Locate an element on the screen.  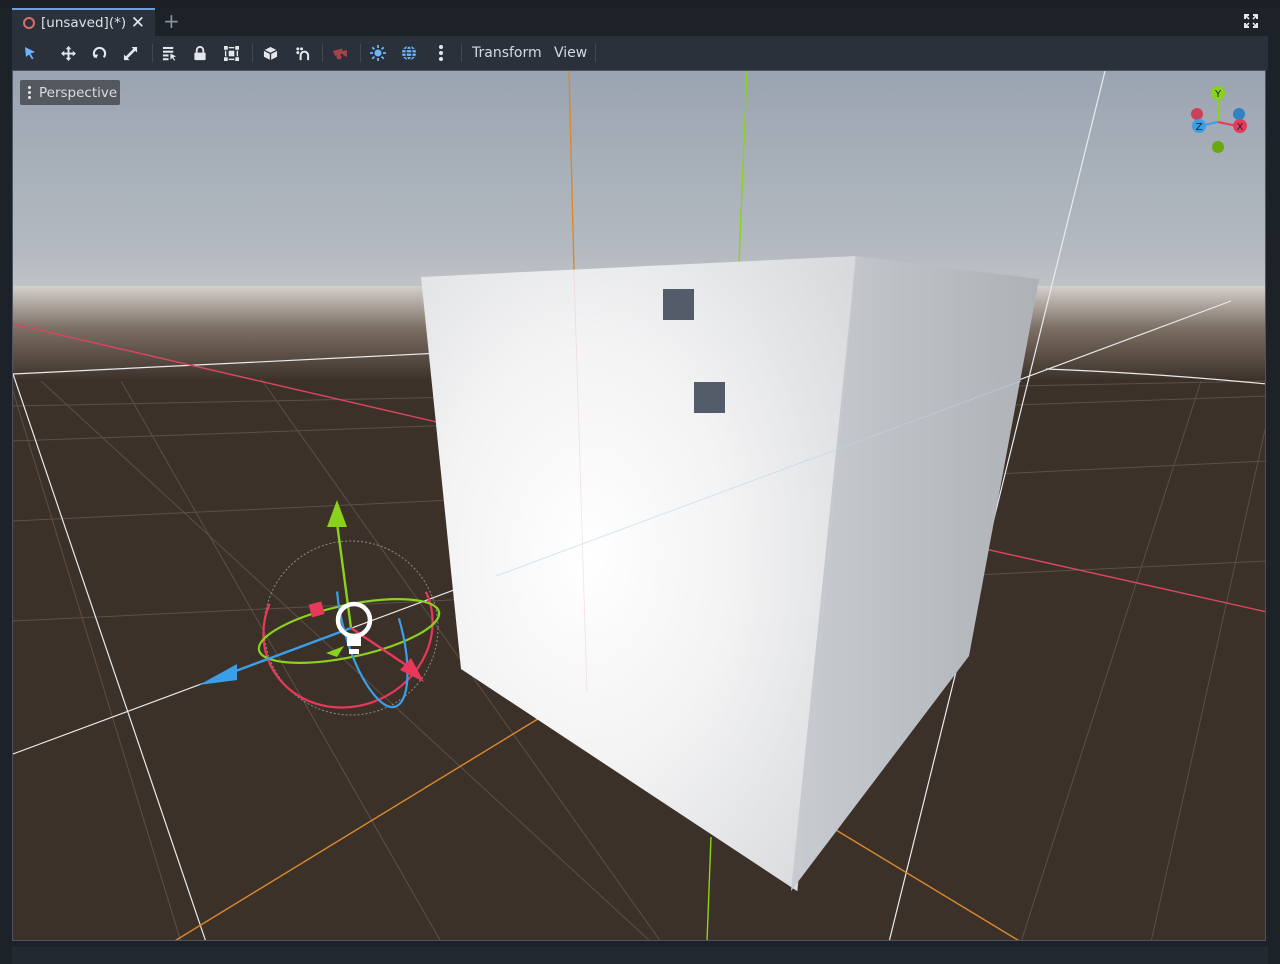
move-icon is located at coordinates (68, 53).